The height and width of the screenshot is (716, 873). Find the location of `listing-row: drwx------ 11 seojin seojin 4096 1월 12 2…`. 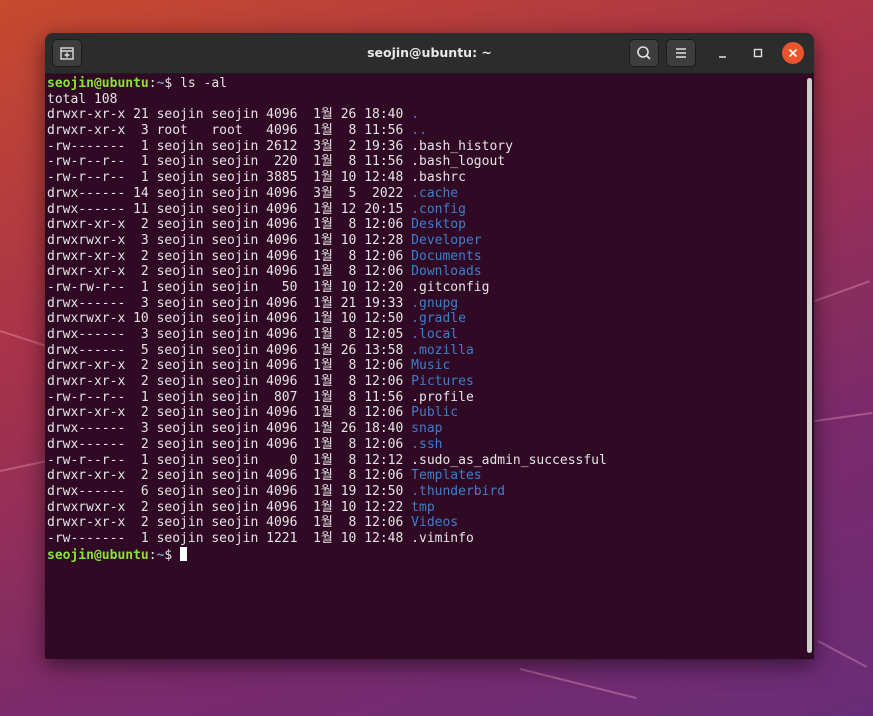

listing-row: drwx------ 11 seojin seojin 4096 1월 12 2… is located at coordinates (425, 210).